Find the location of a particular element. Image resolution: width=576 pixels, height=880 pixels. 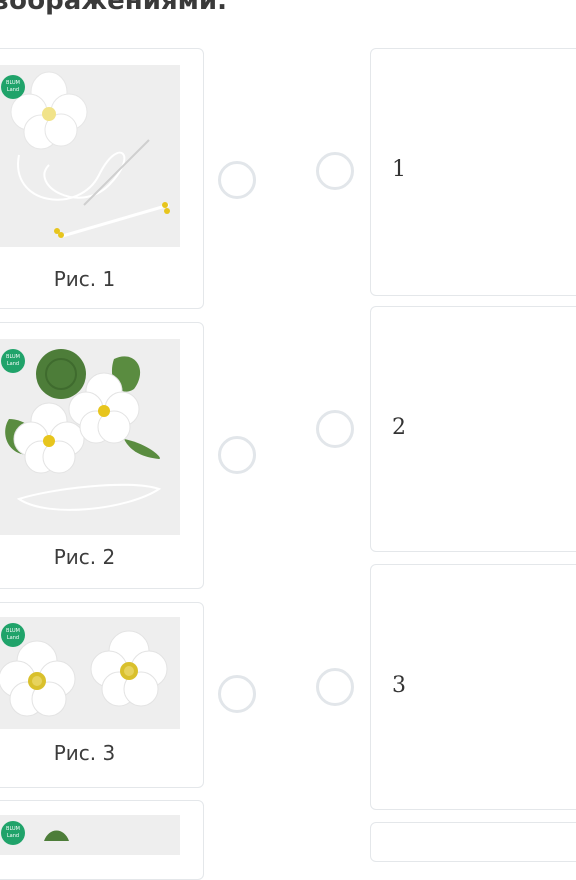

answer-card-2: 2 is located at coordinates (473, 429).